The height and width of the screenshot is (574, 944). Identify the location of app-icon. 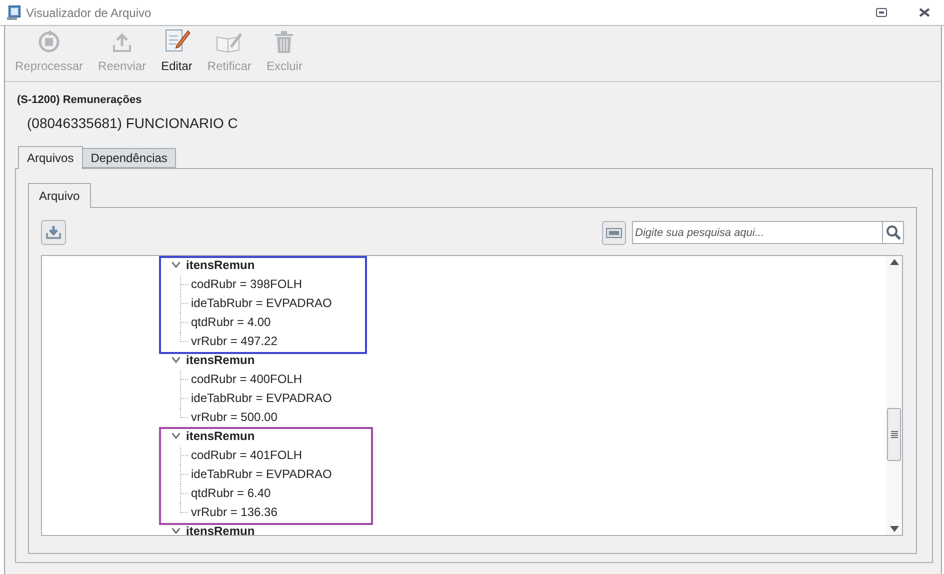
(14, 12).